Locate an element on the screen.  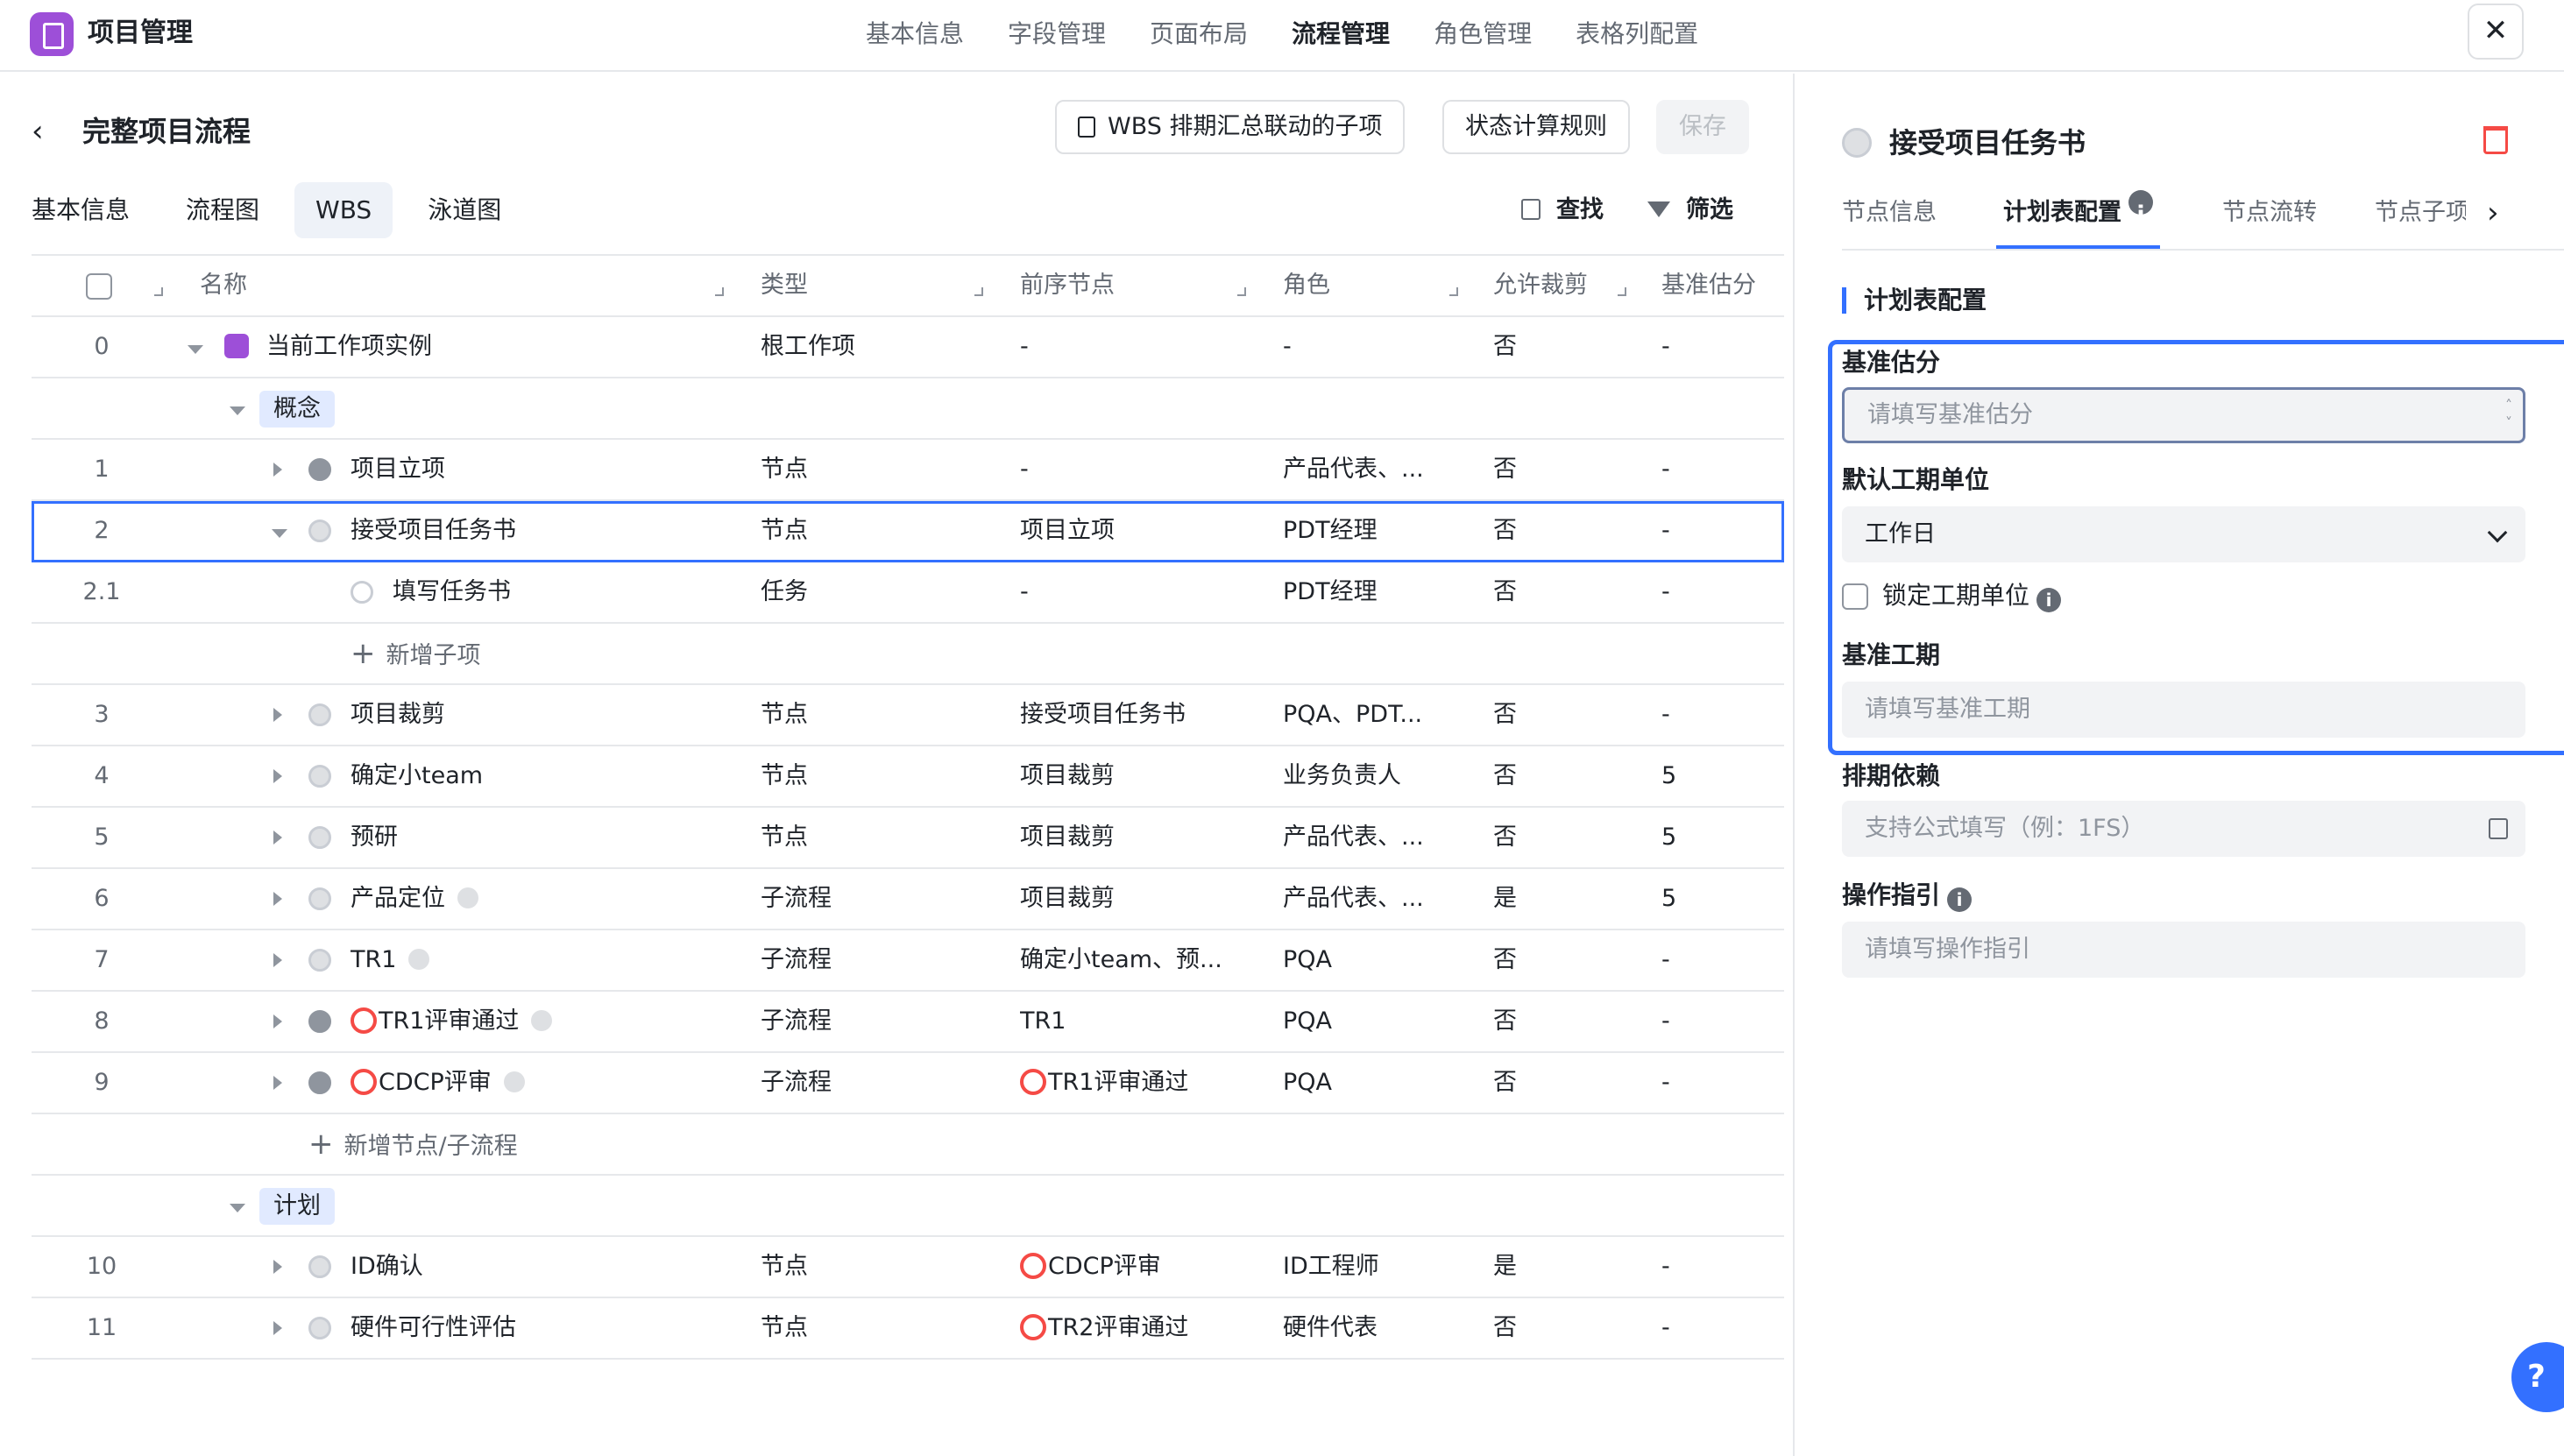
nav-page-layout: 页面布局 is located at coordinates (1199, 34).